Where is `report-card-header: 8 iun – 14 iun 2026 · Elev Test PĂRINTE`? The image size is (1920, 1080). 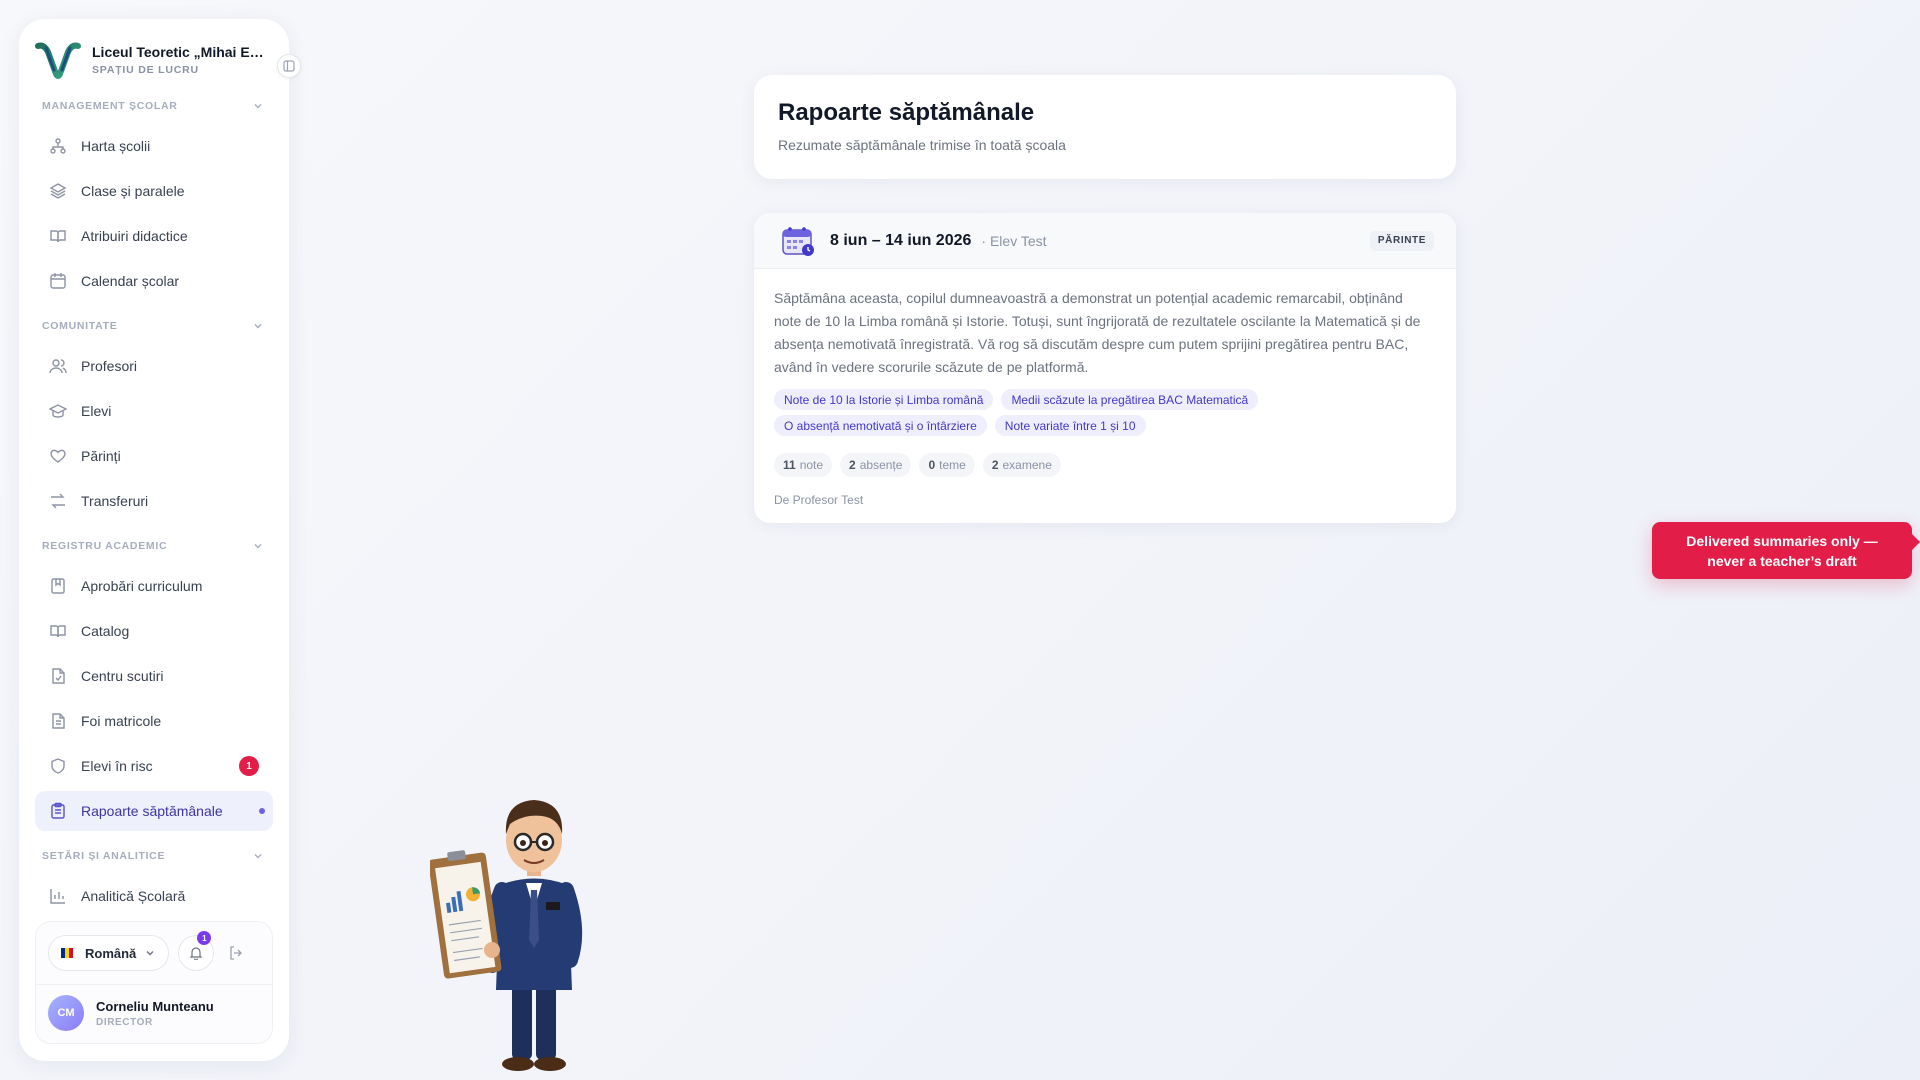 report-card-header: 8 iun – 14 iun 2026 · Elev Test PĂRINTE is located at coordinates (1105, 241).